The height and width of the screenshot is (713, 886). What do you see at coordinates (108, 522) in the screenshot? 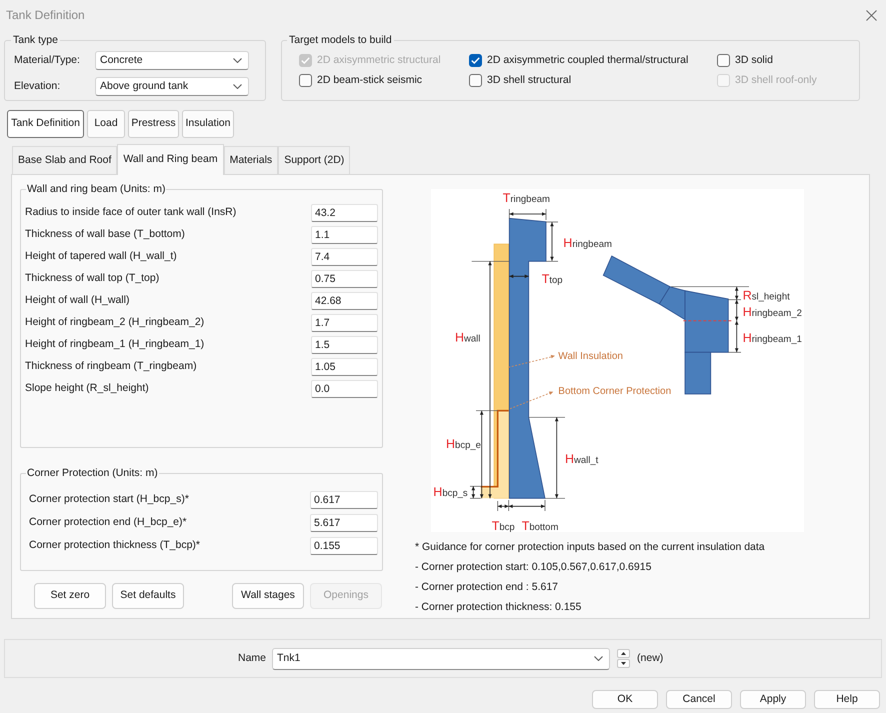
I see `field-label: Corner protection end (H_bcp_e)*` at bounding box center [108, 522].